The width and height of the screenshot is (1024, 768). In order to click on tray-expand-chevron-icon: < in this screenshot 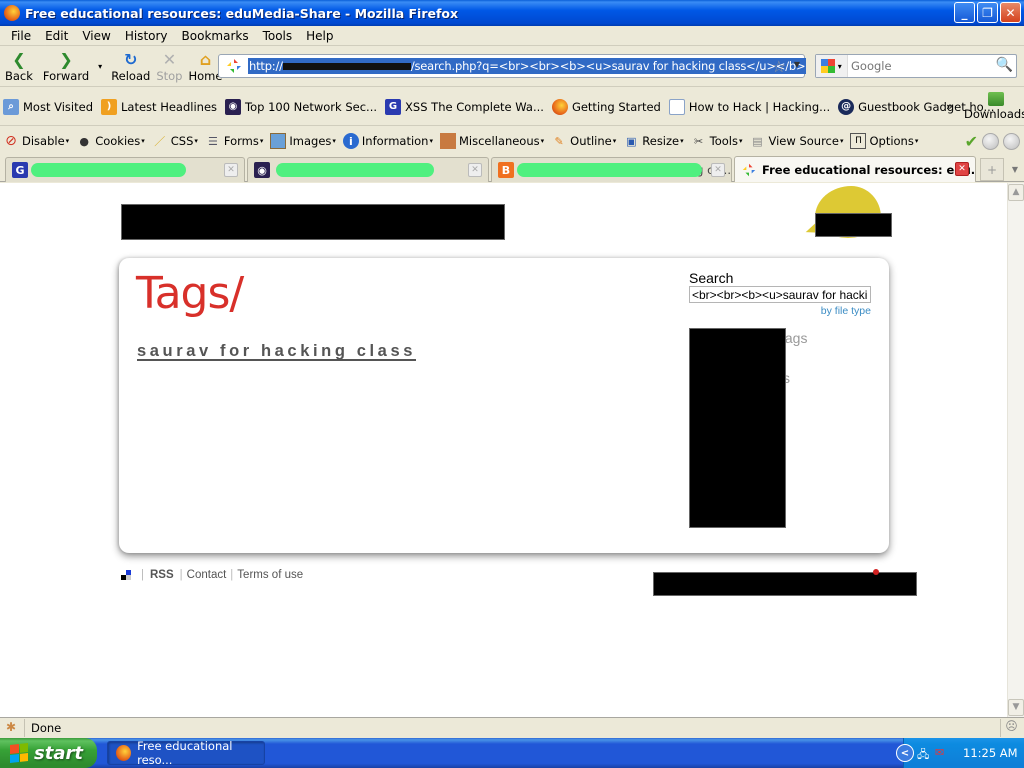, I will do `click(905, 753)`.